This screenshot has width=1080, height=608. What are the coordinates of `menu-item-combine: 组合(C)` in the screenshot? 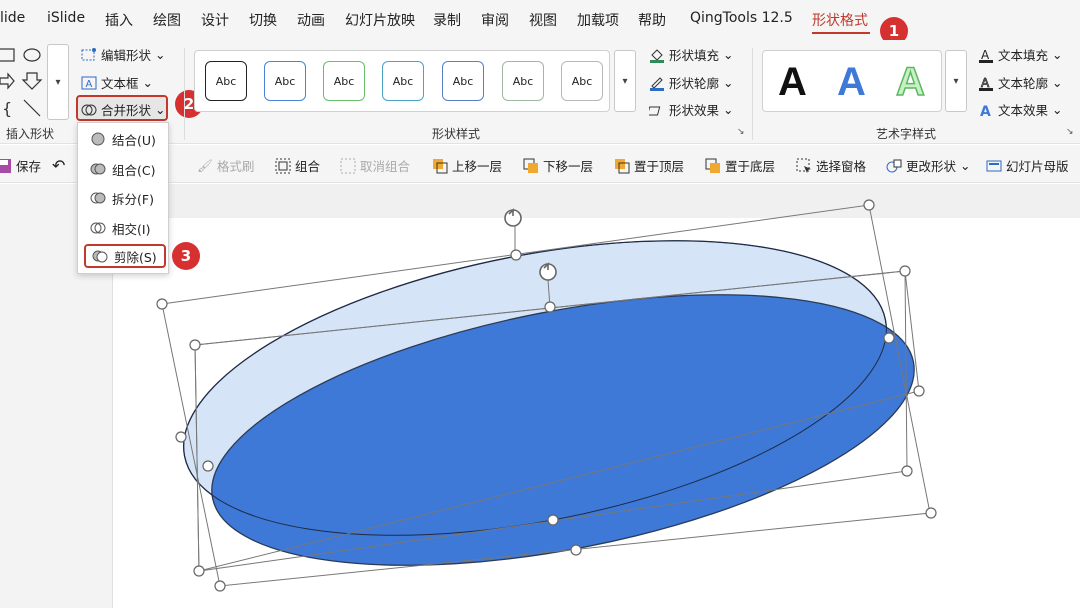 It's located at (125, 169).